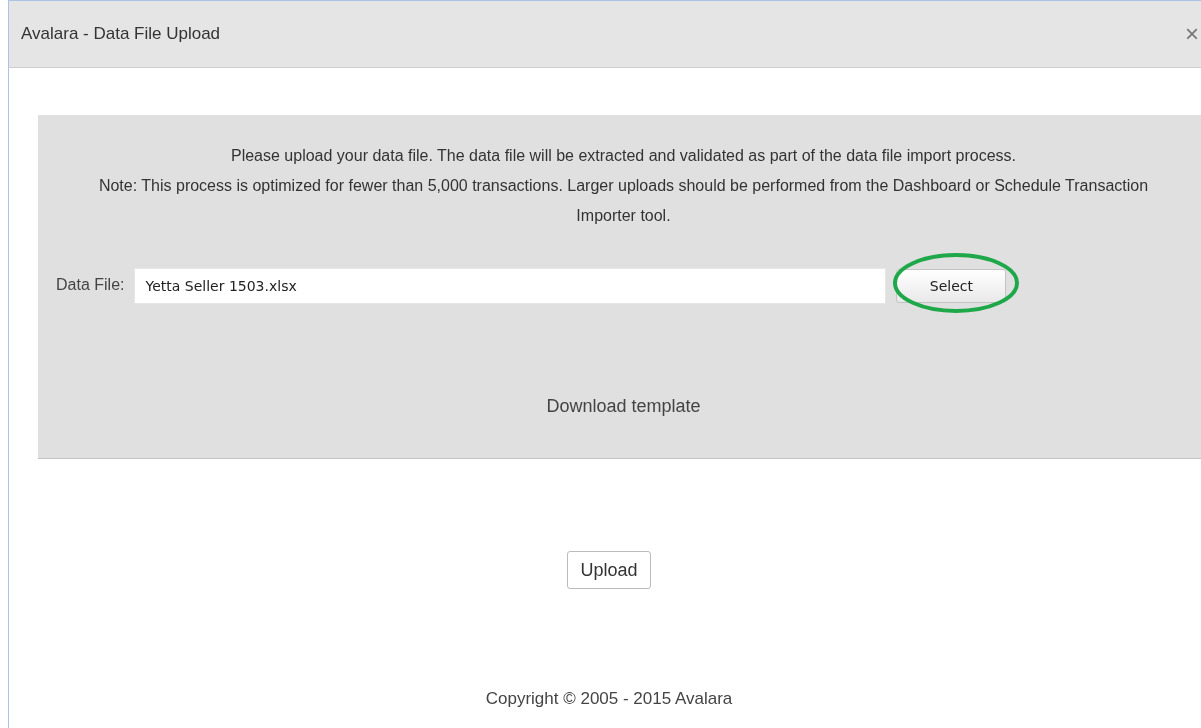 The image size is (1201, 728). I want to click on file-name-field: Yetta Seller 1503.xlsx, so click(510, 286).